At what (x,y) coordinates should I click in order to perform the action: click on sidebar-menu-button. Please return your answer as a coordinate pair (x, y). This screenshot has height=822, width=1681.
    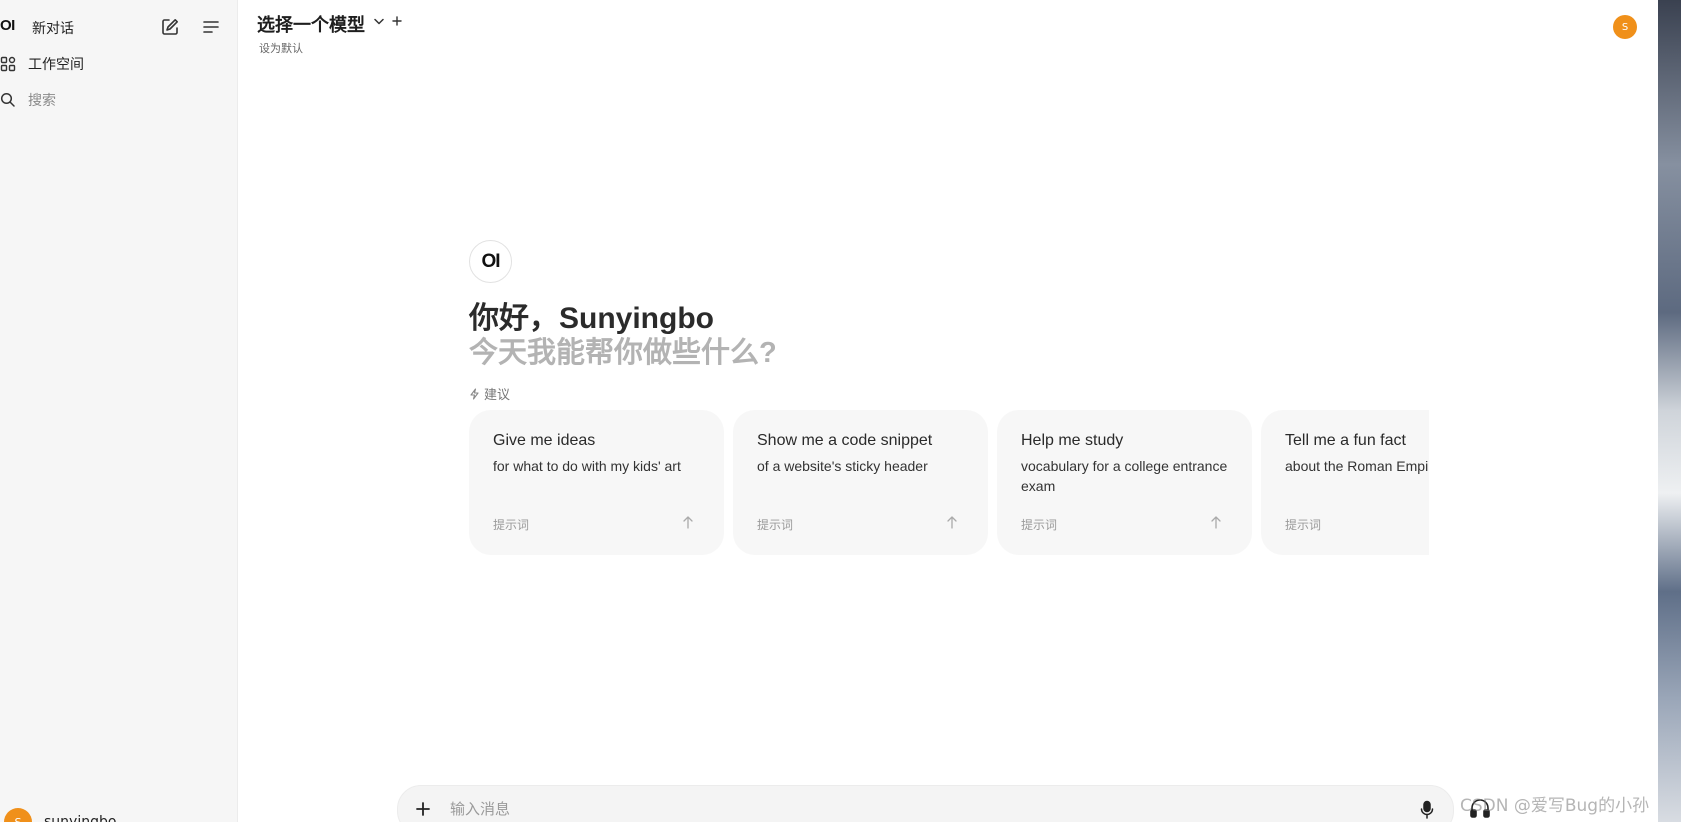
    Looking at the image, I should click on (211, 27).